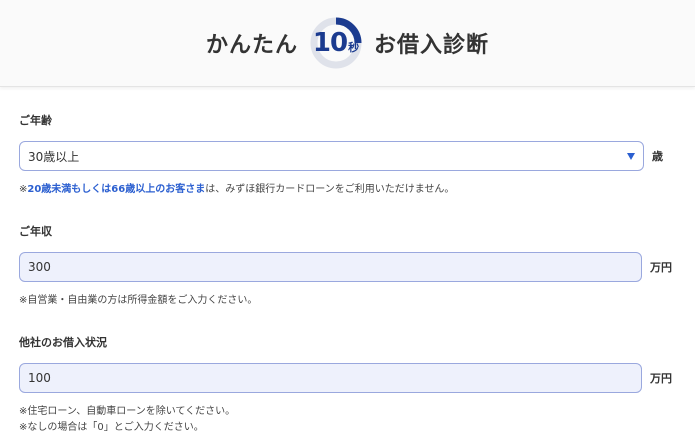 The height and width of the screenshot is (436, 695). I want to click on timer-badge: 10 秒, so click(336, 43).